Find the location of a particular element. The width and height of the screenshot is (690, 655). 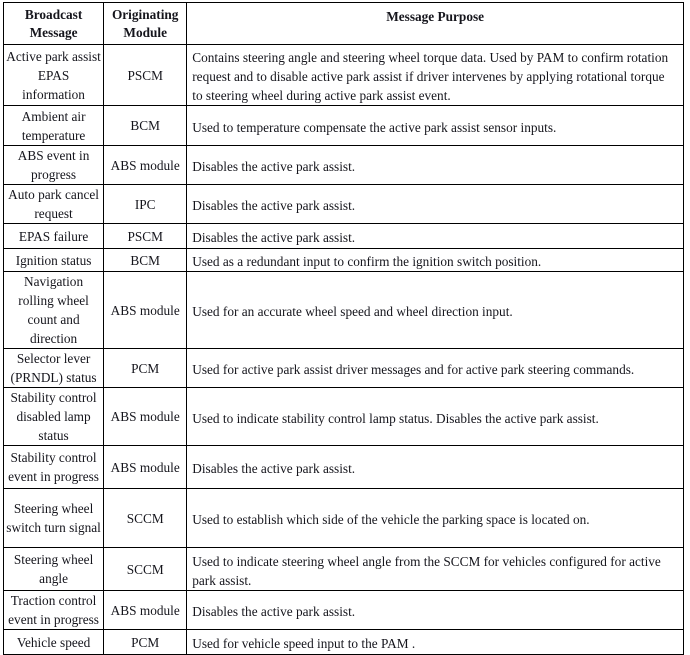

column-header-originating-module-label: Originating Module is located at coordinates (145, 23).